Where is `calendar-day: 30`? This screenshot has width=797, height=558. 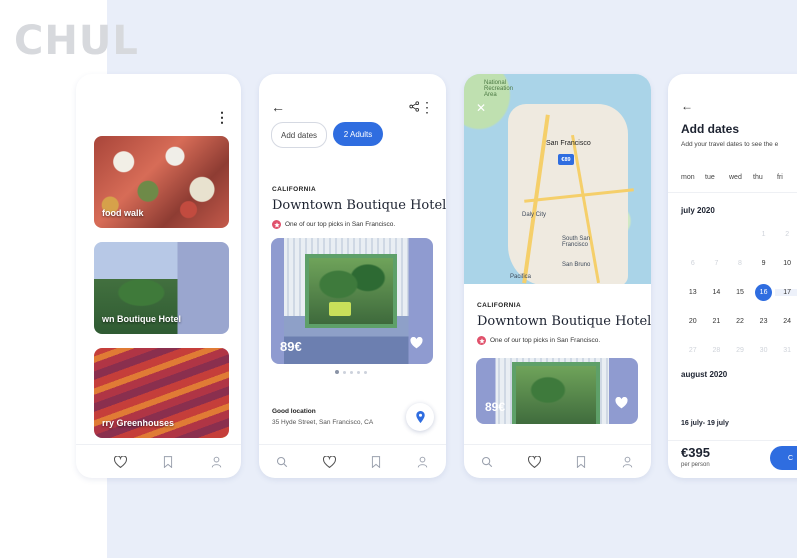 calendar-day: 30 is located at coordinates (764, 350).